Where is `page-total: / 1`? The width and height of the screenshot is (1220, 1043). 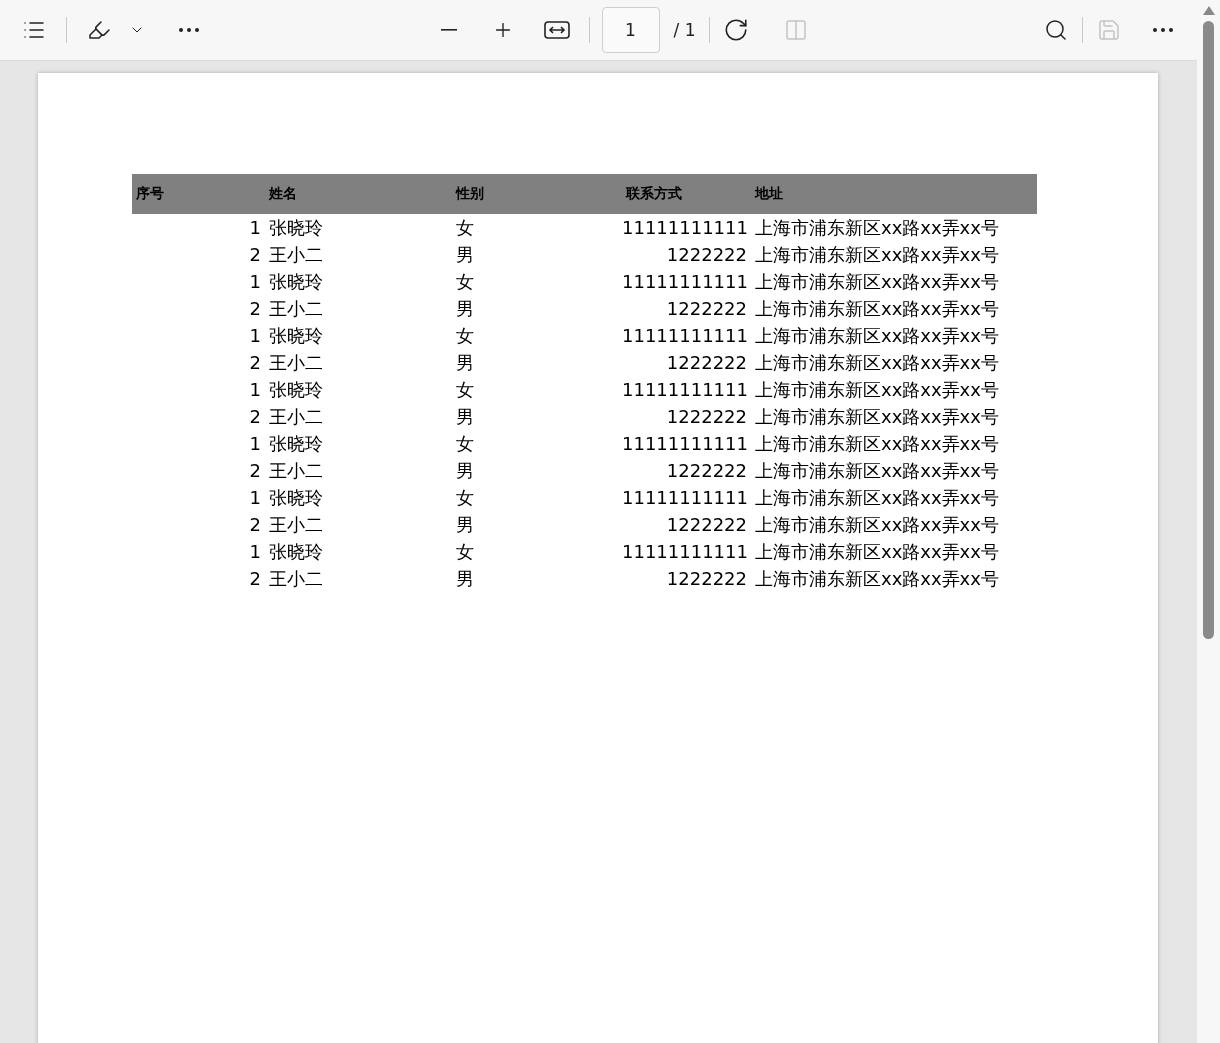
page-total: / 1 is located at coordinates (684, 30).